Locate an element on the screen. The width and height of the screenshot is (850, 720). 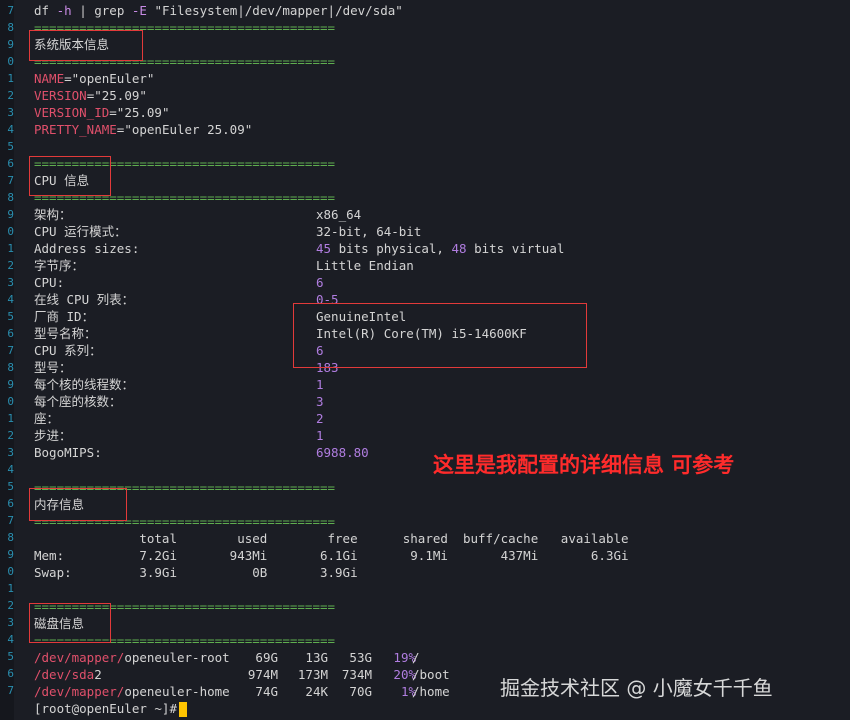
cpu-value-part: 45 is located at coordinates (324, 248).